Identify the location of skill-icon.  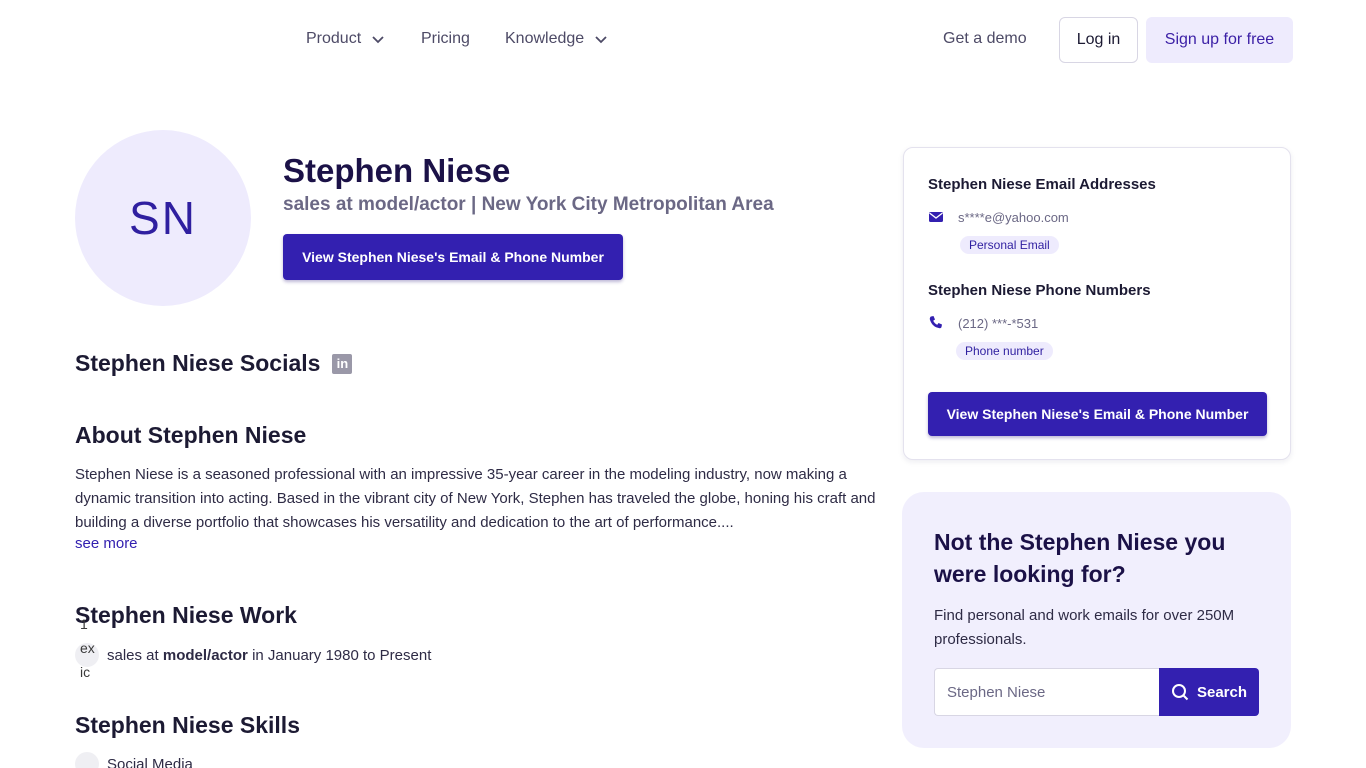
(87, 760).